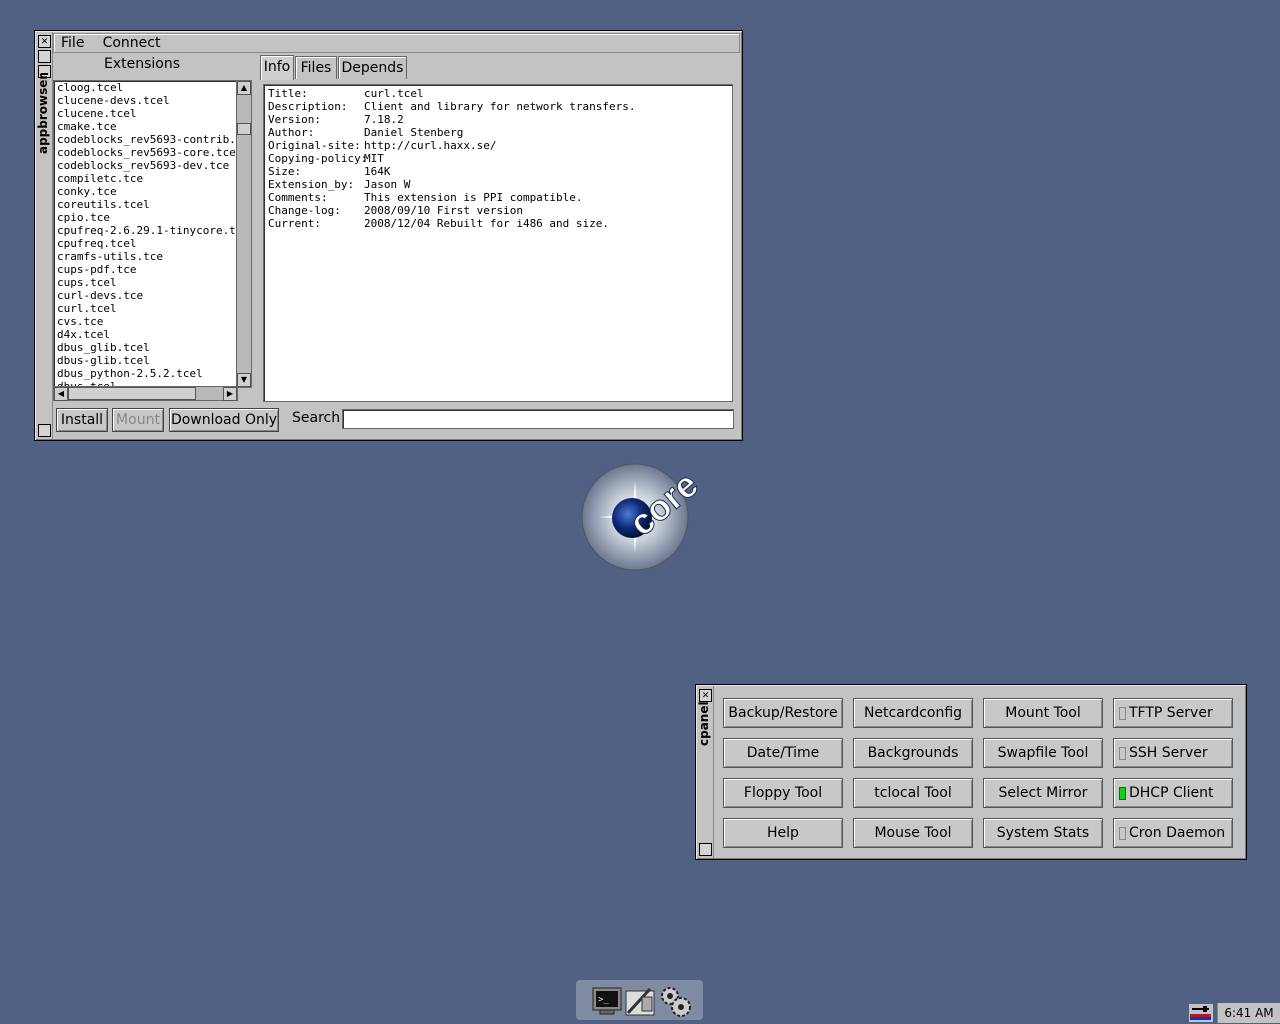  What do you see at coordinates (244, 234) in the screenshot?
I see `extensions-vscrollbar: ▲ ▼` at bounding box center [244, 234].